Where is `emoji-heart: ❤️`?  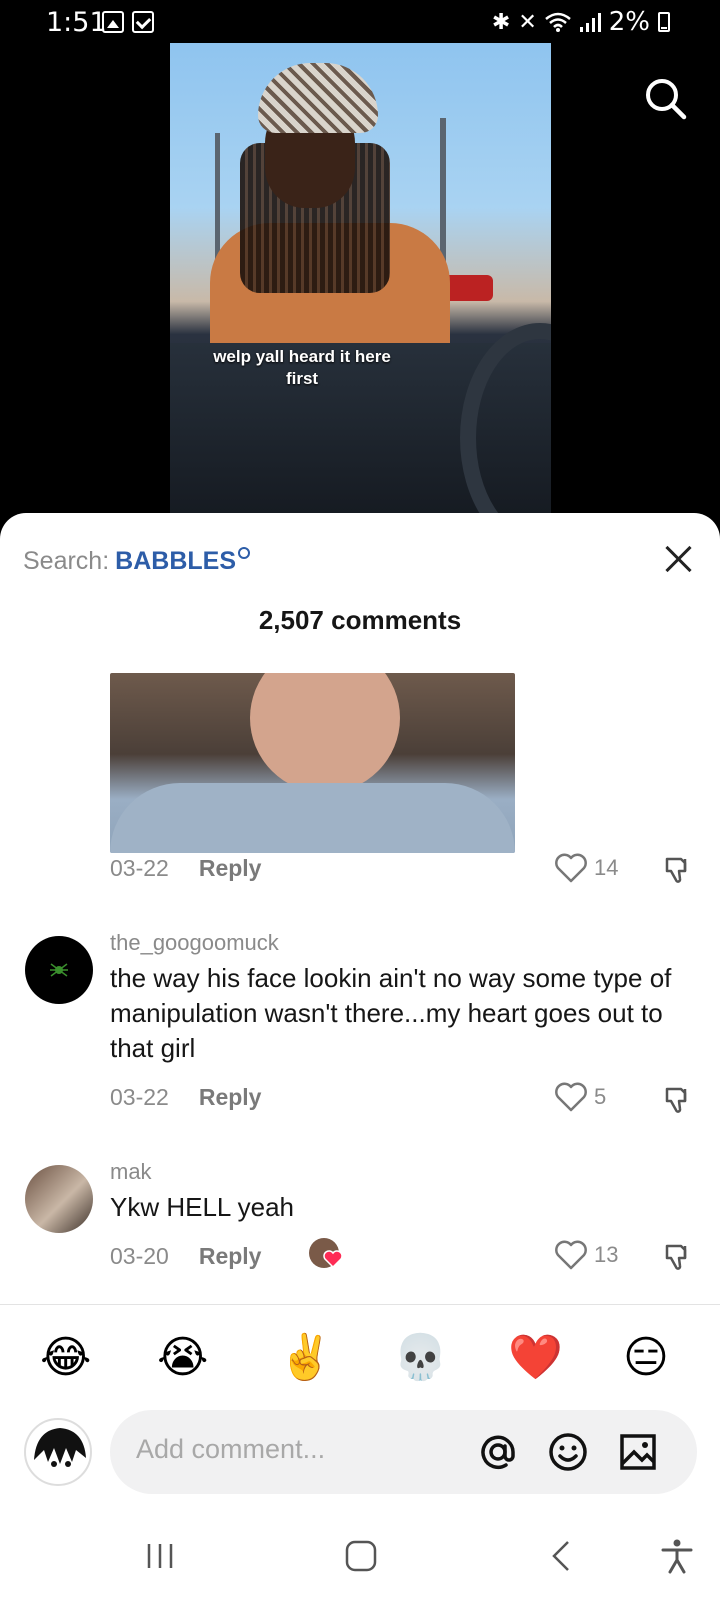
emoji-heart: ❤️ is located at coordinates (535, 1358).